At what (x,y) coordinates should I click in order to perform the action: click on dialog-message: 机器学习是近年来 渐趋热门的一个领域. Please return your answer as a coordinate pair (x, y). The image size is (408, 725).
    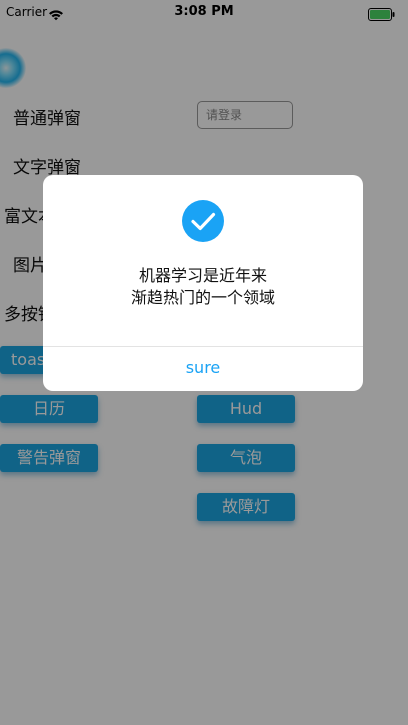
    Looking at the image, I should click on (203, 287).